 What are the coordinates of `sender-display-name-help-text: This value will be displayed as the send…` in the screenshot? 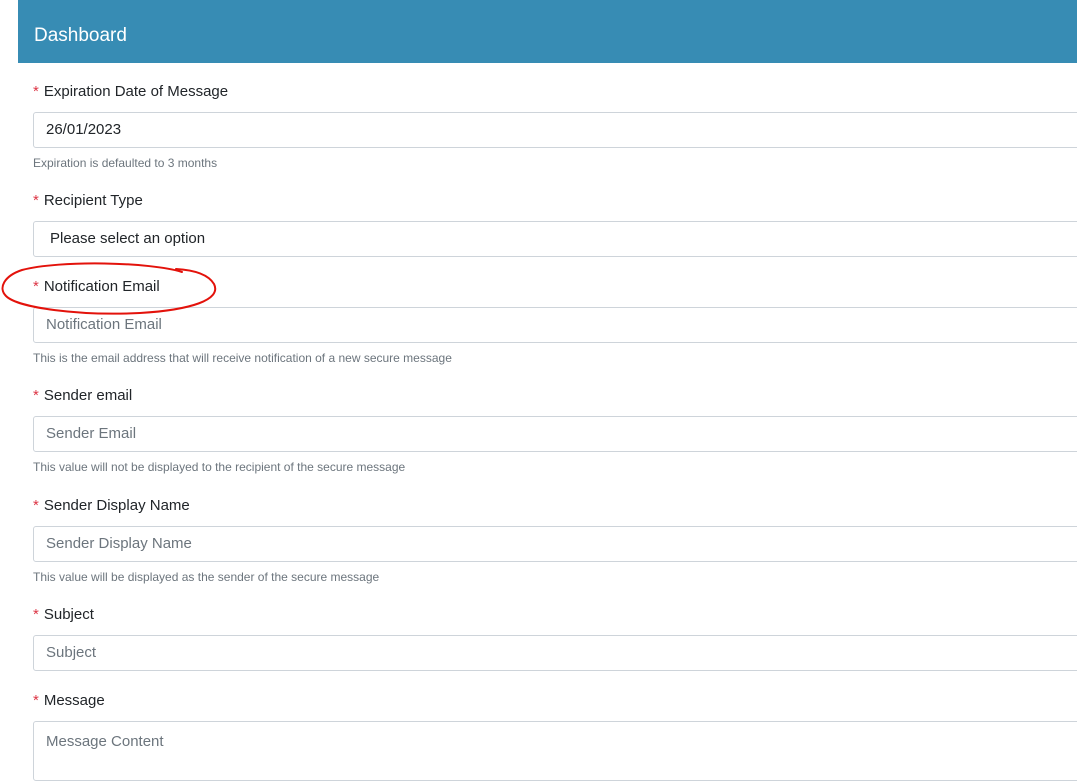 It's located at (206, 577).